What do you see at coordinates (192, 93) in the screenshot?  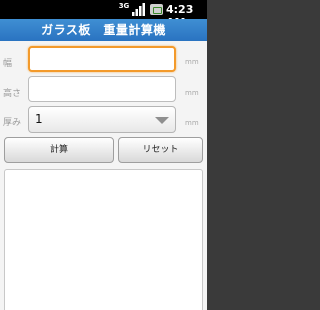 I see `height-unit: mm` at bounding box center [192, 93].